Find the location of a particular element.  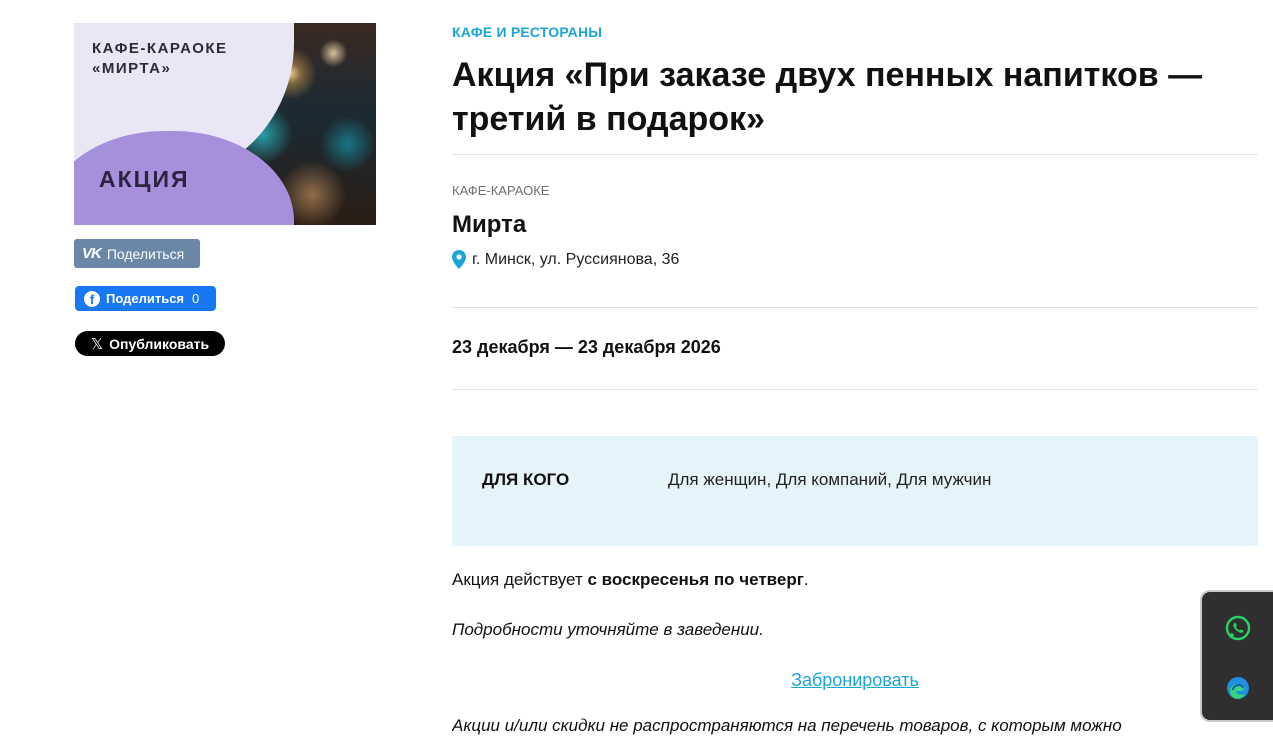

venue-type: КАФЕ-КАРАОКЕ is located at coordinates (501, 190).